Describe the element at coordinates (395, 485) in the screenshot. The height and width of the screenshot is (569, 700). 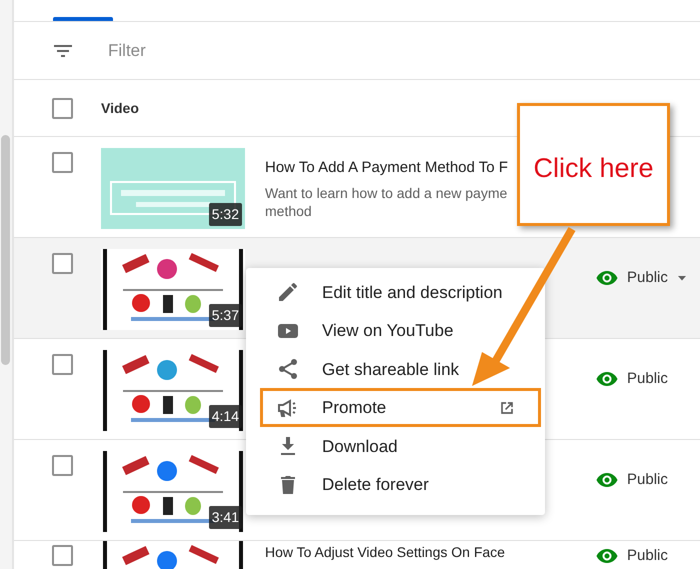
I see `menu-item: Delete forever` at that location.